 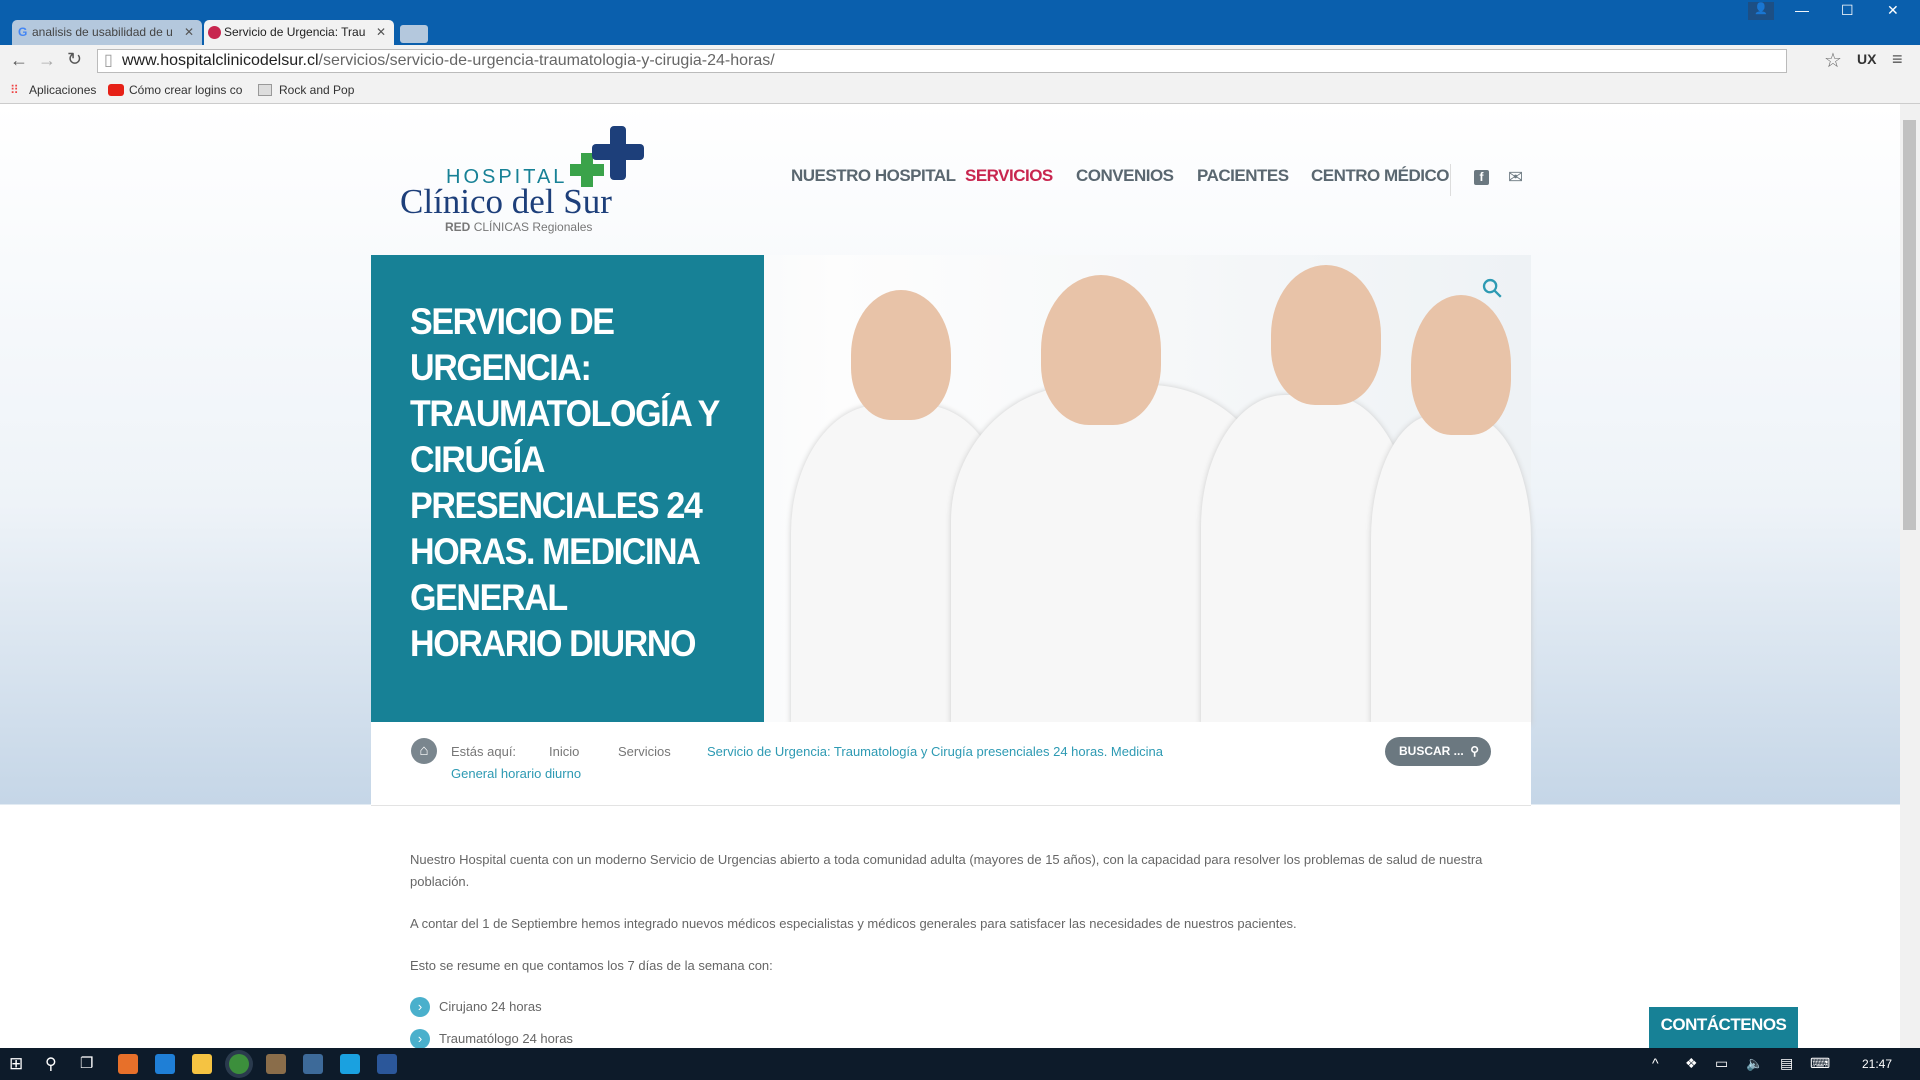 I want to click on list-item: › Cirujano 24 horas, so click(x=476, y=1007).